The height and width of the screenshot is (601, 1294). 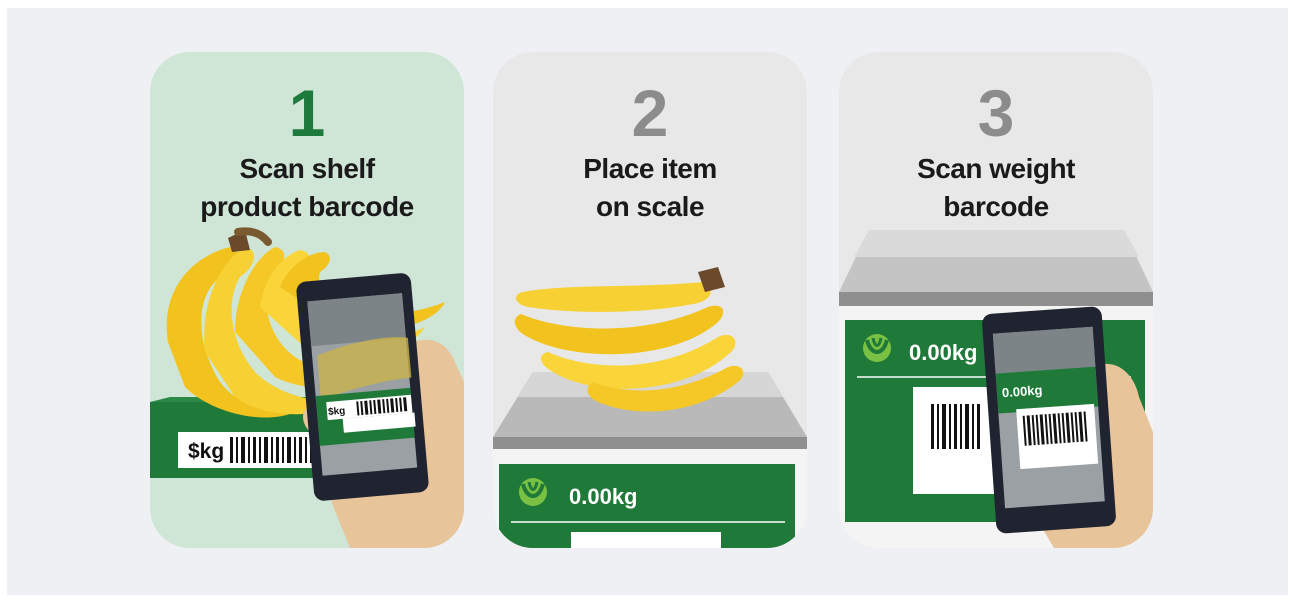 What do you see at coordinates (996, 113) in the screenshot?
I see `step-number: 3` at bounding box center [996, 113].